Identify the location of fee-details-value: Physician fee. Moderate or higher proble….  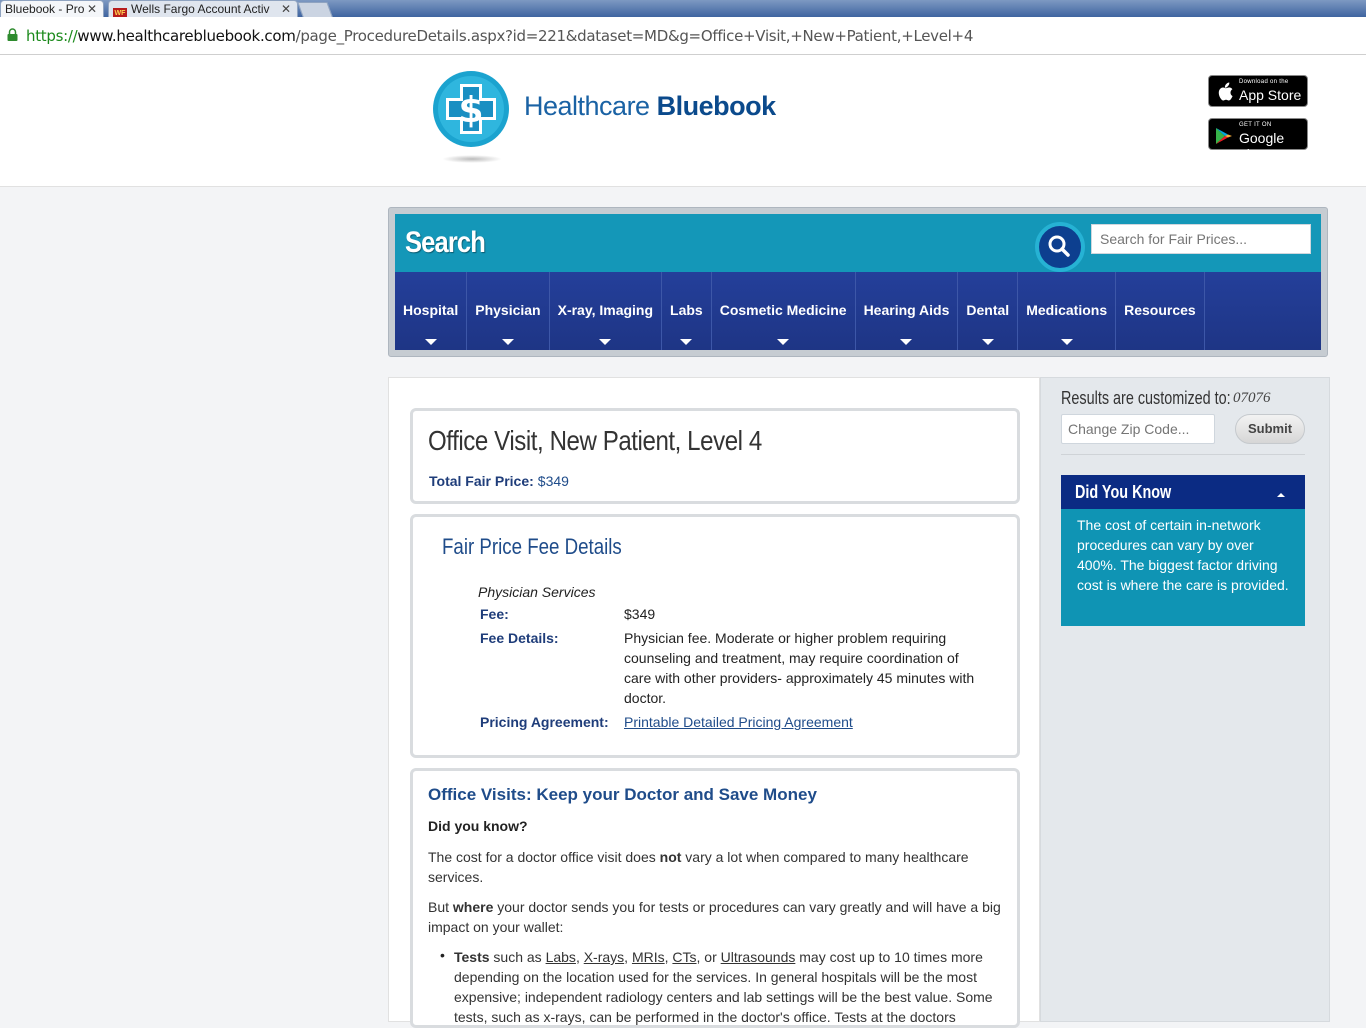
(799, 668).